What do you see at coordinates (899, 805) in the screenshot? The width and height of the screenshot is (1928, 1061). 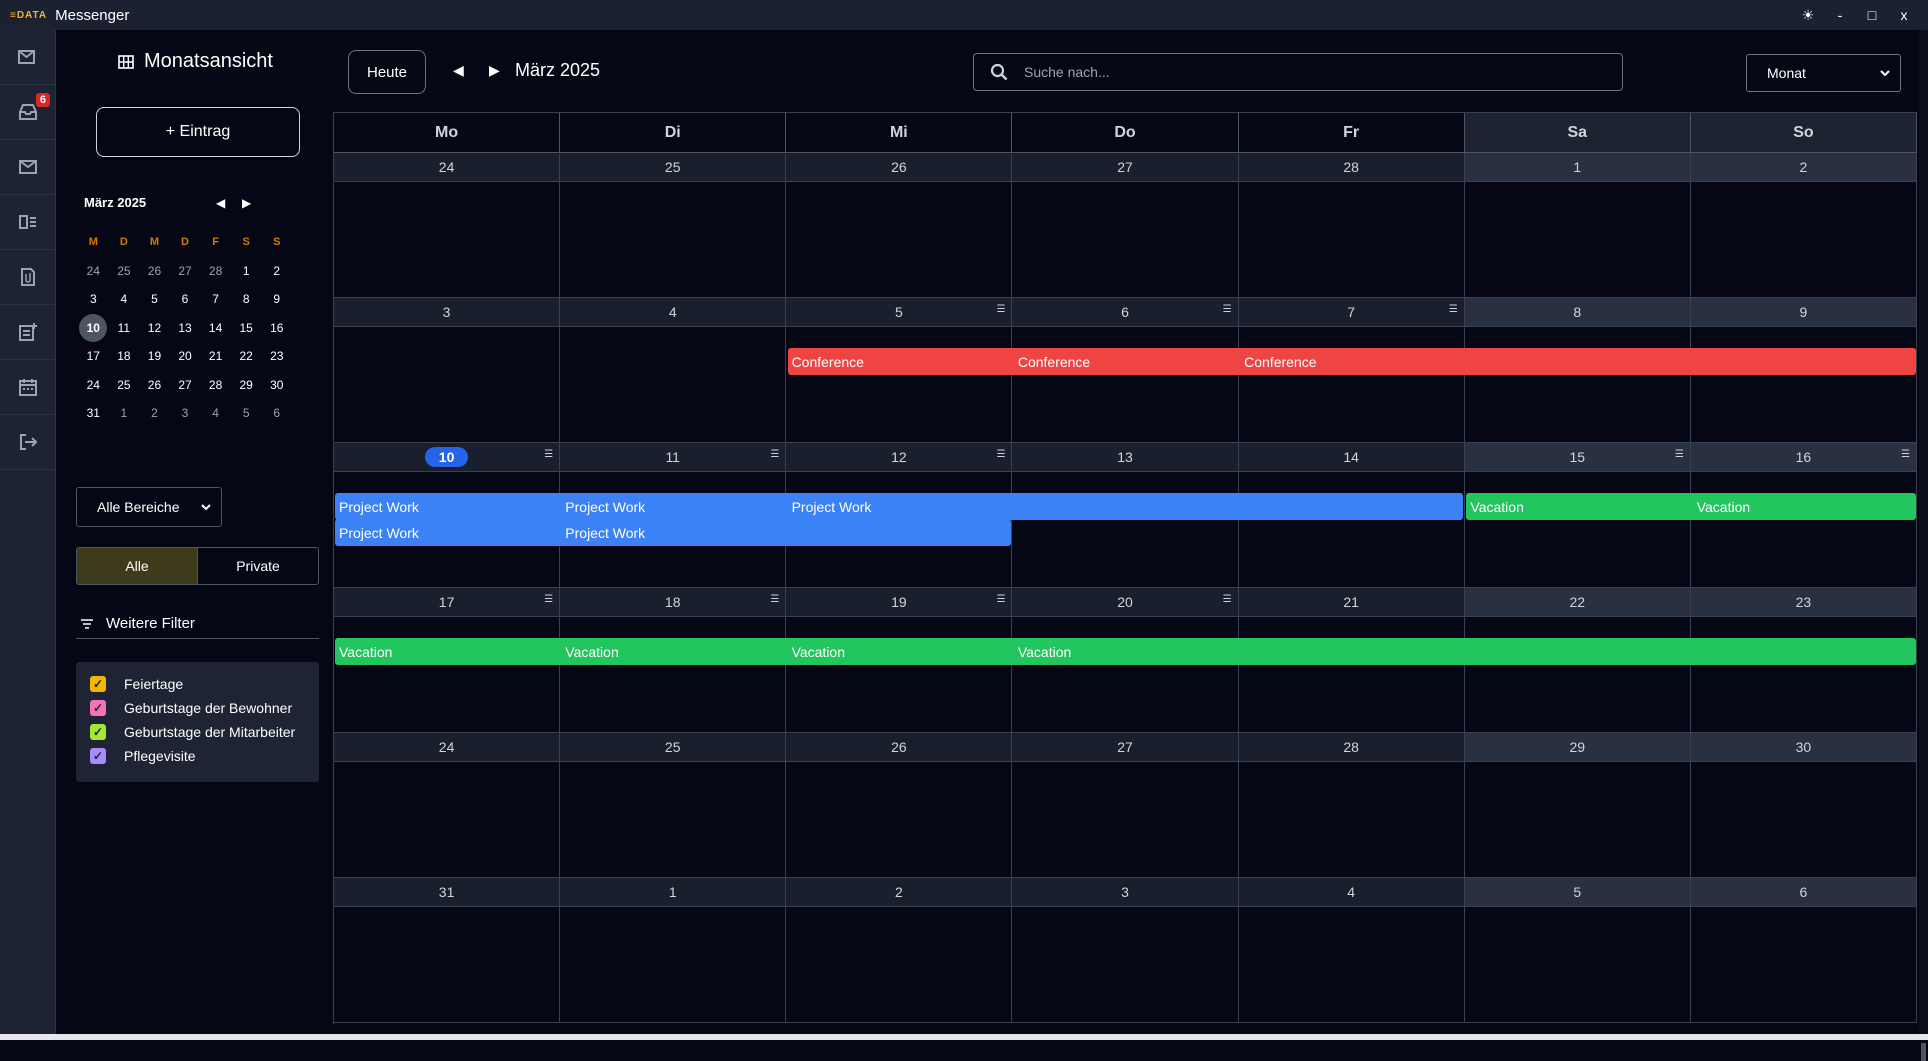 I see `calendar-day-cell: 26` at bounding box center [899, 805].